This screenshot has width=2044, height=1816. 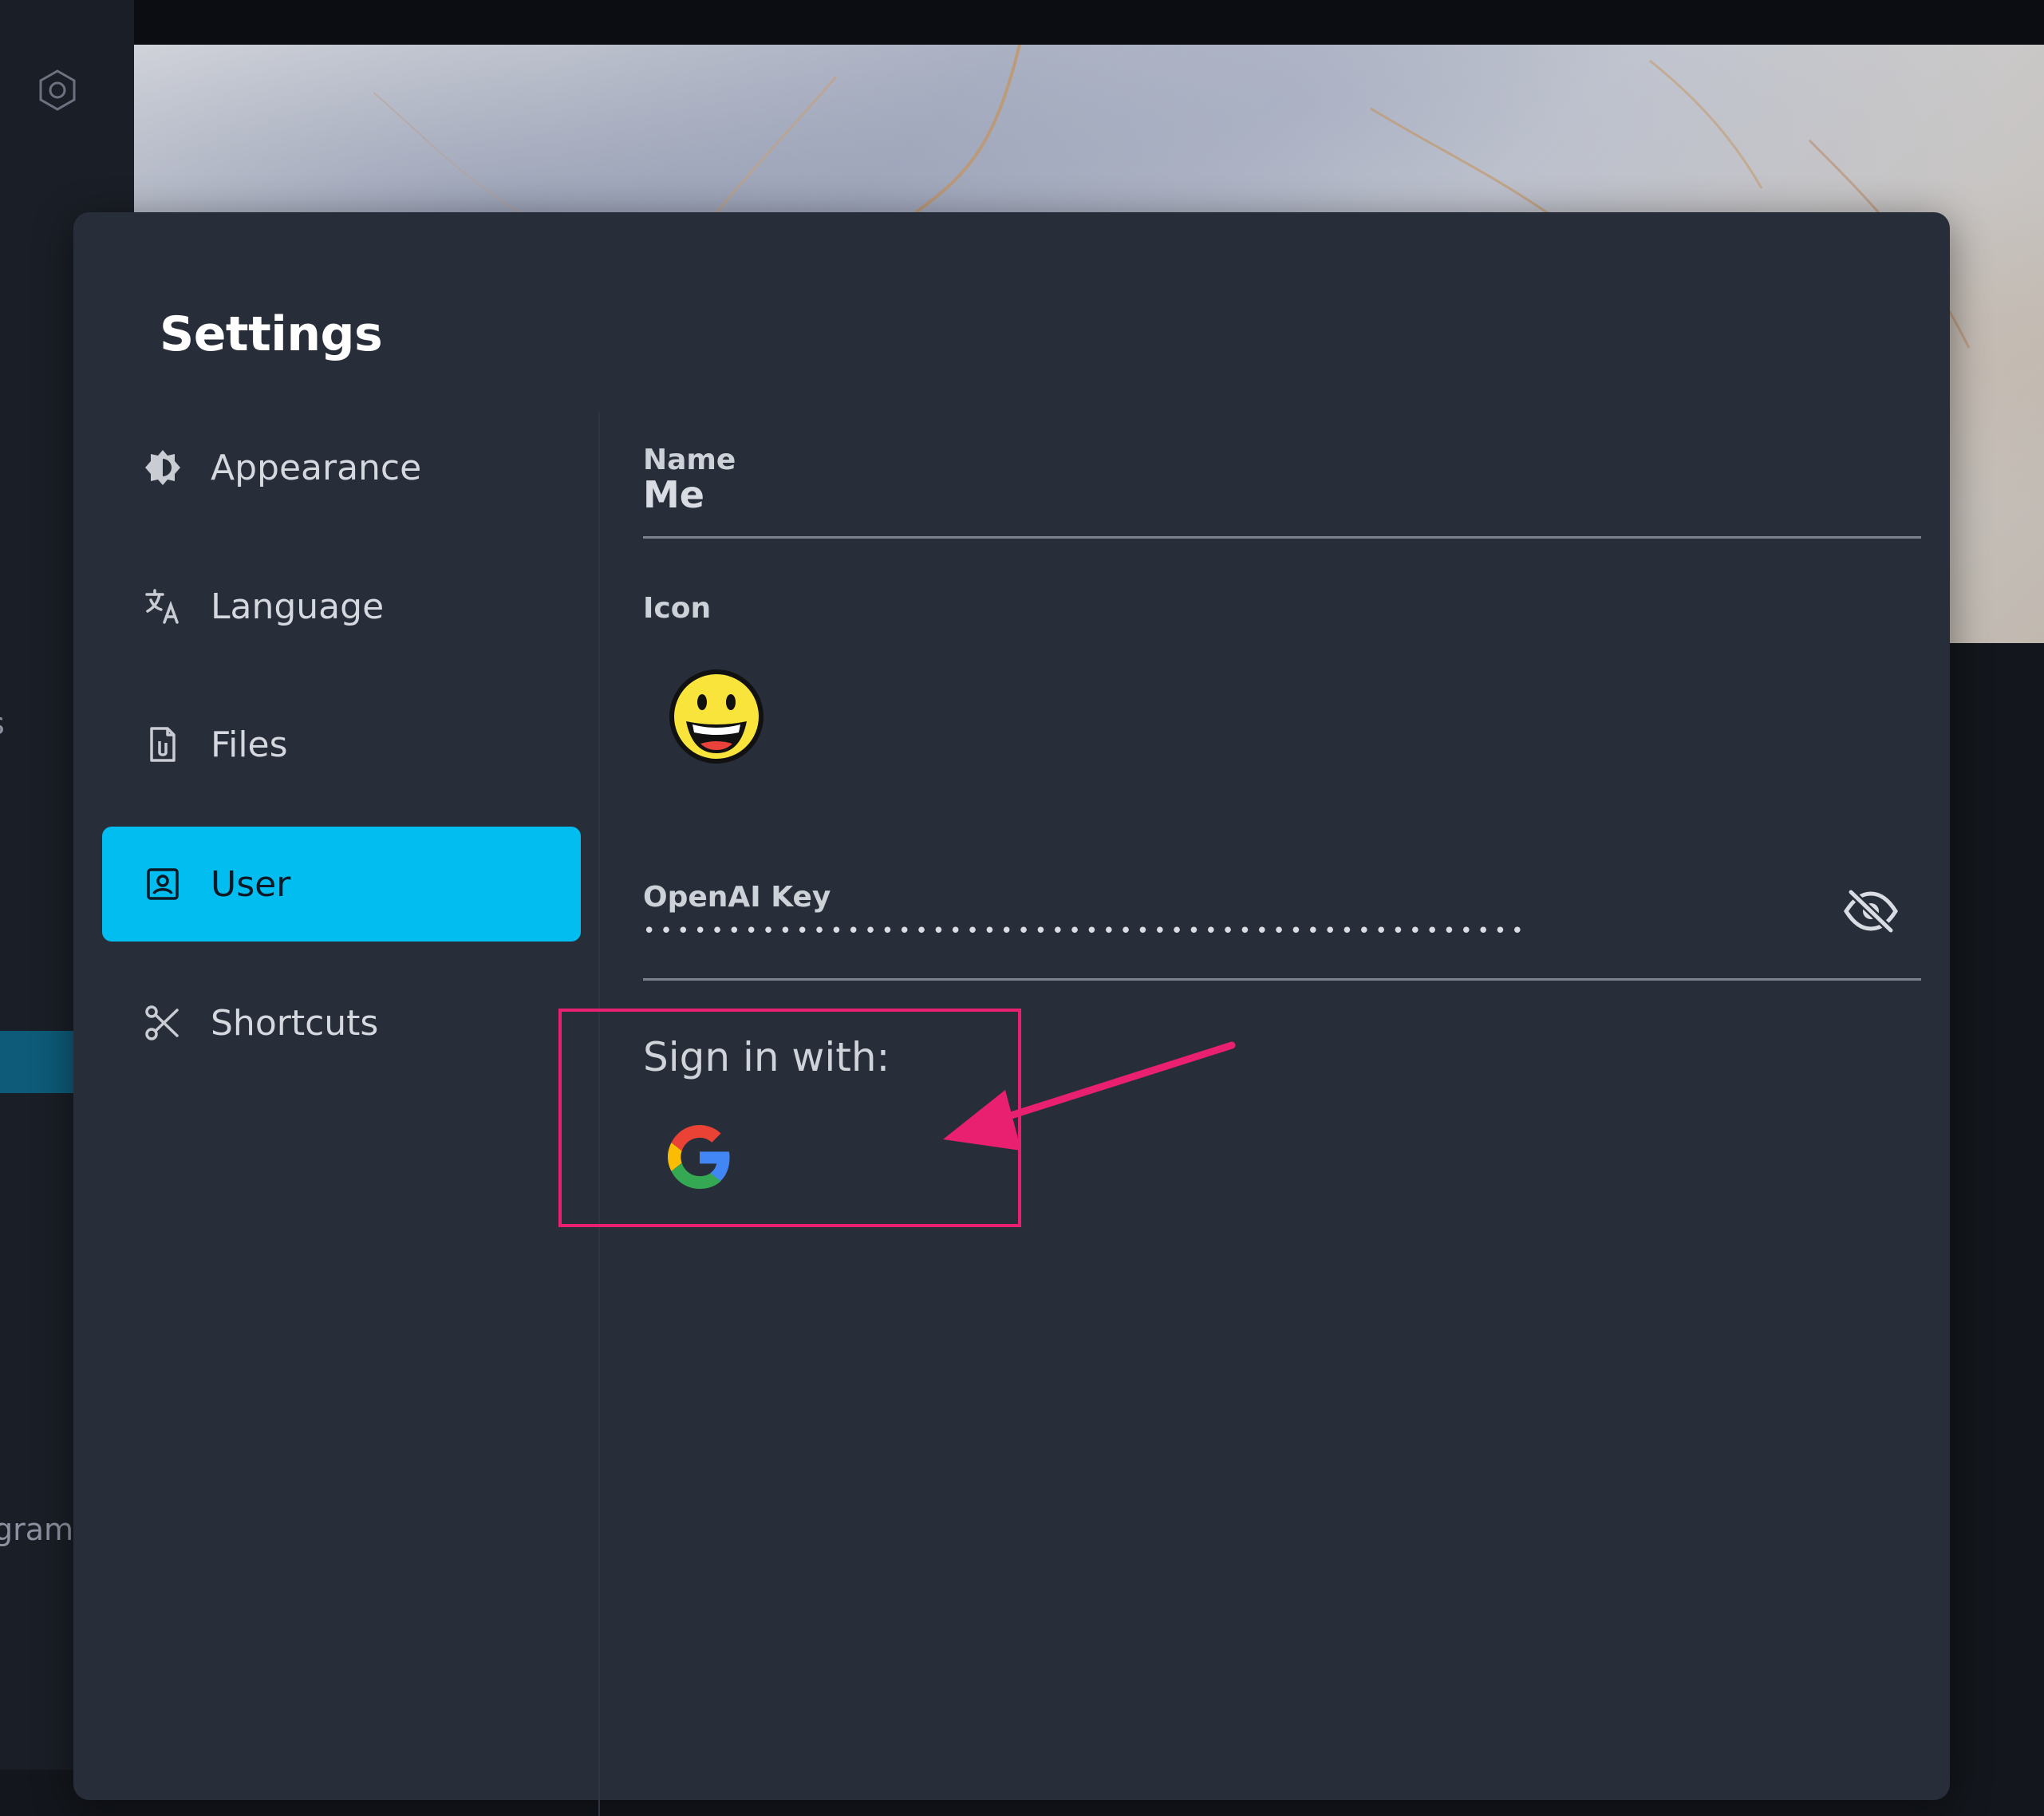 I want to click on nav-item-files: Files, so click(x=341, y=744).